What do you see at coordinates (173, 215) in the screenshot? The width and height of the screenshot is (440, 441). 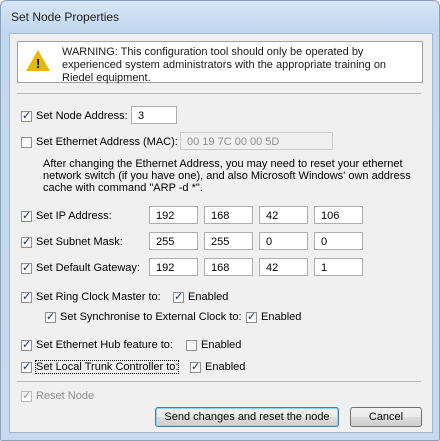 I see `ip-octet-1-input: 192` at bounding box center [173, 215].